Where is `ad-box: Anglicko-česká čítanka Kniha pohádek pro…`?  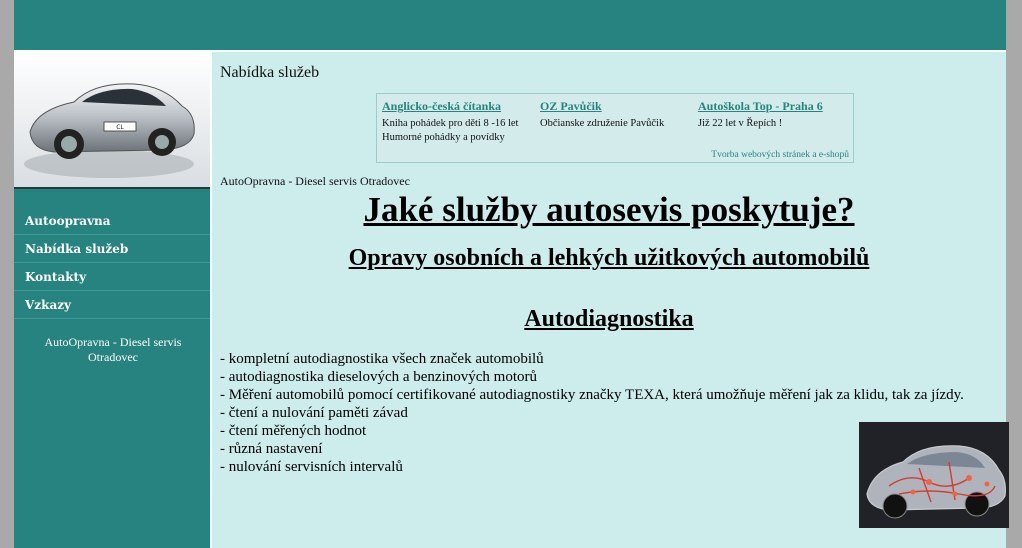 ad-box: Anglicko-česká čítanka Kniha pohádek pro… is located at coordinates (615, 128).